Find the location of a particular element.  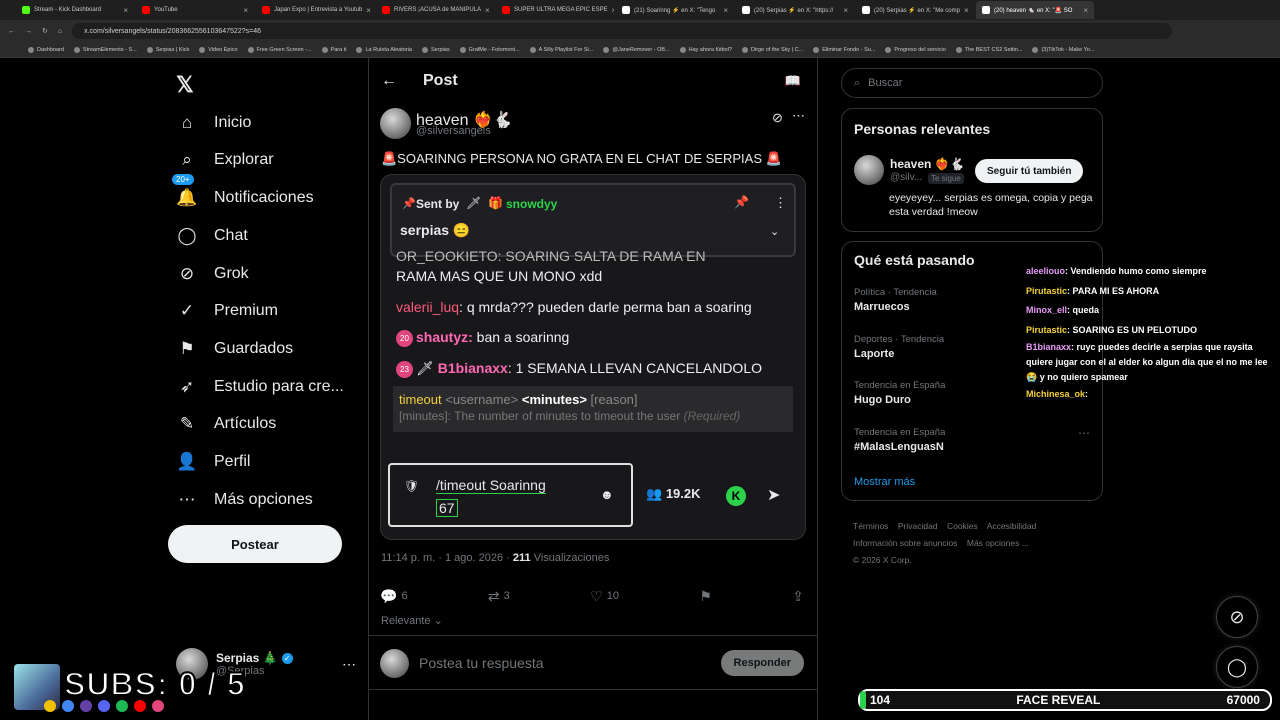

bookmark-item: Para ti is located at coordinates (333, 49).